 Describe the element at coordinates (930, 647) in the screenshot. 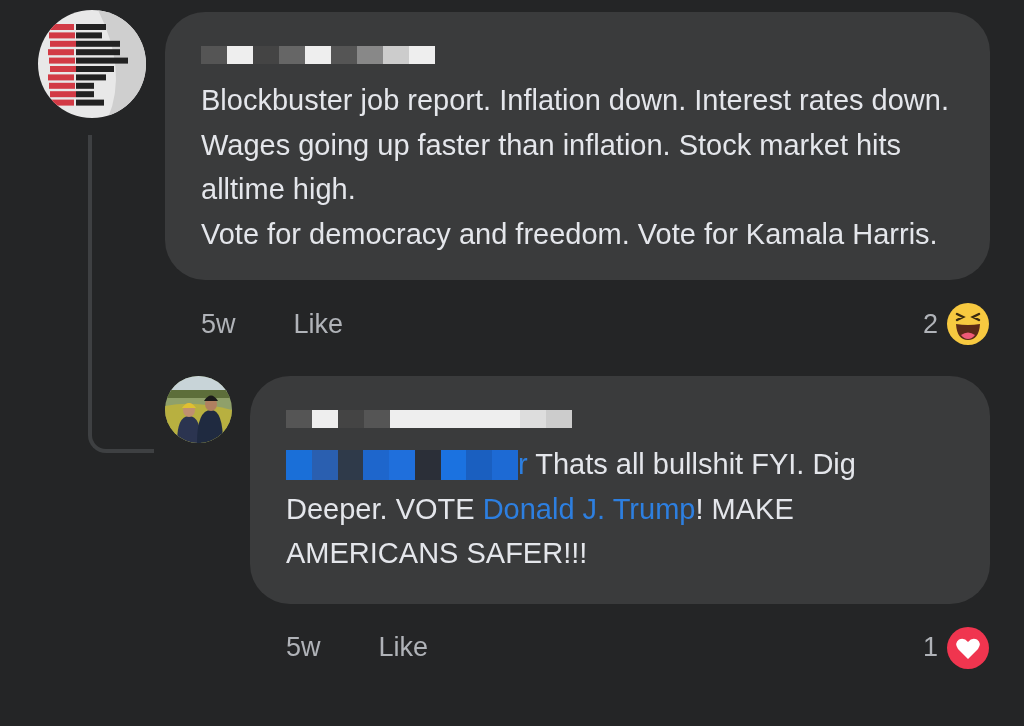

I see `reaction-count: 1` at that location.